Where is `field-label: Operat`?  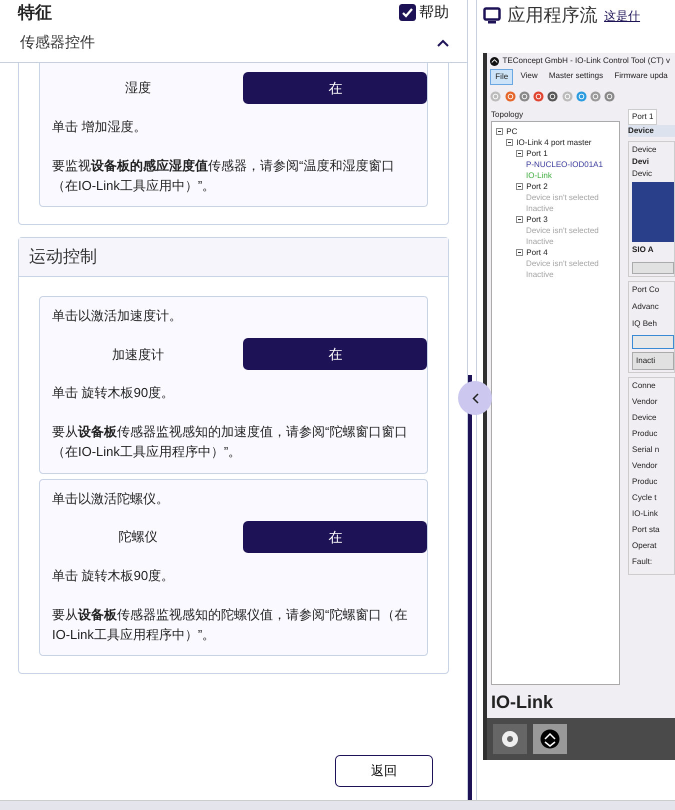
field-label: Operat is located at coordinates (645, 546).